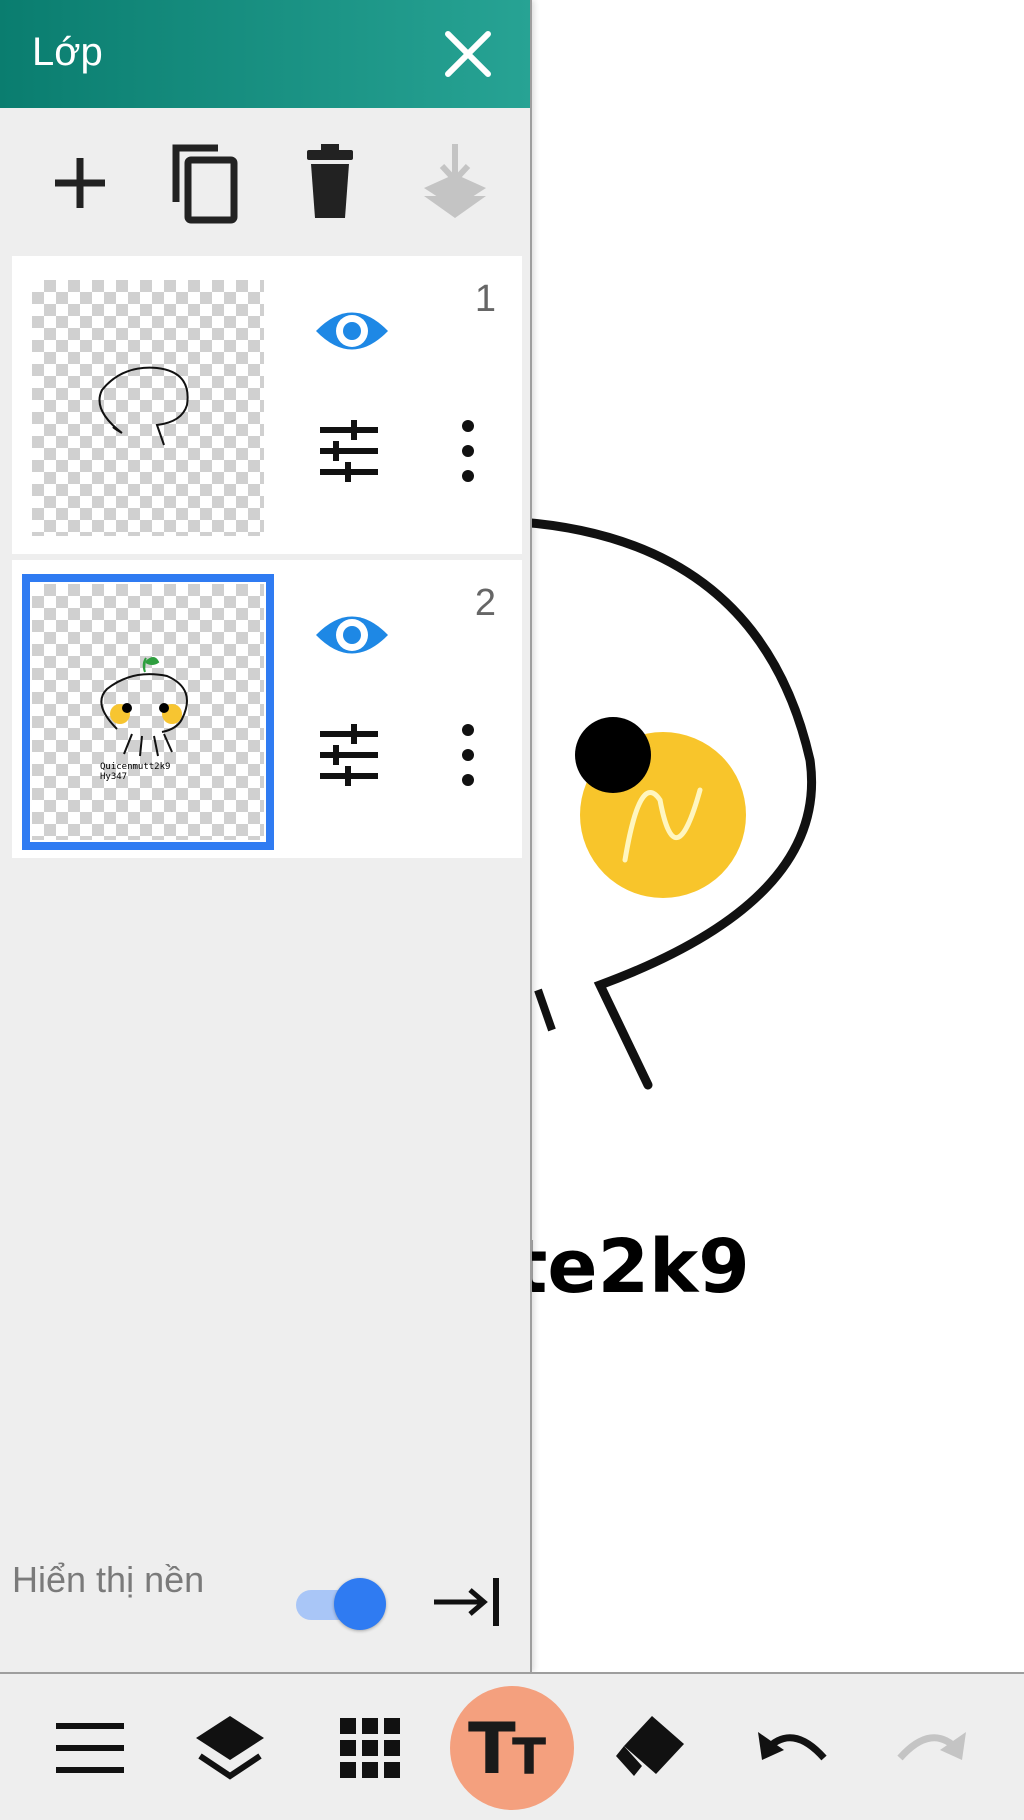  I want to click on menu-button, so click(90, 1748).